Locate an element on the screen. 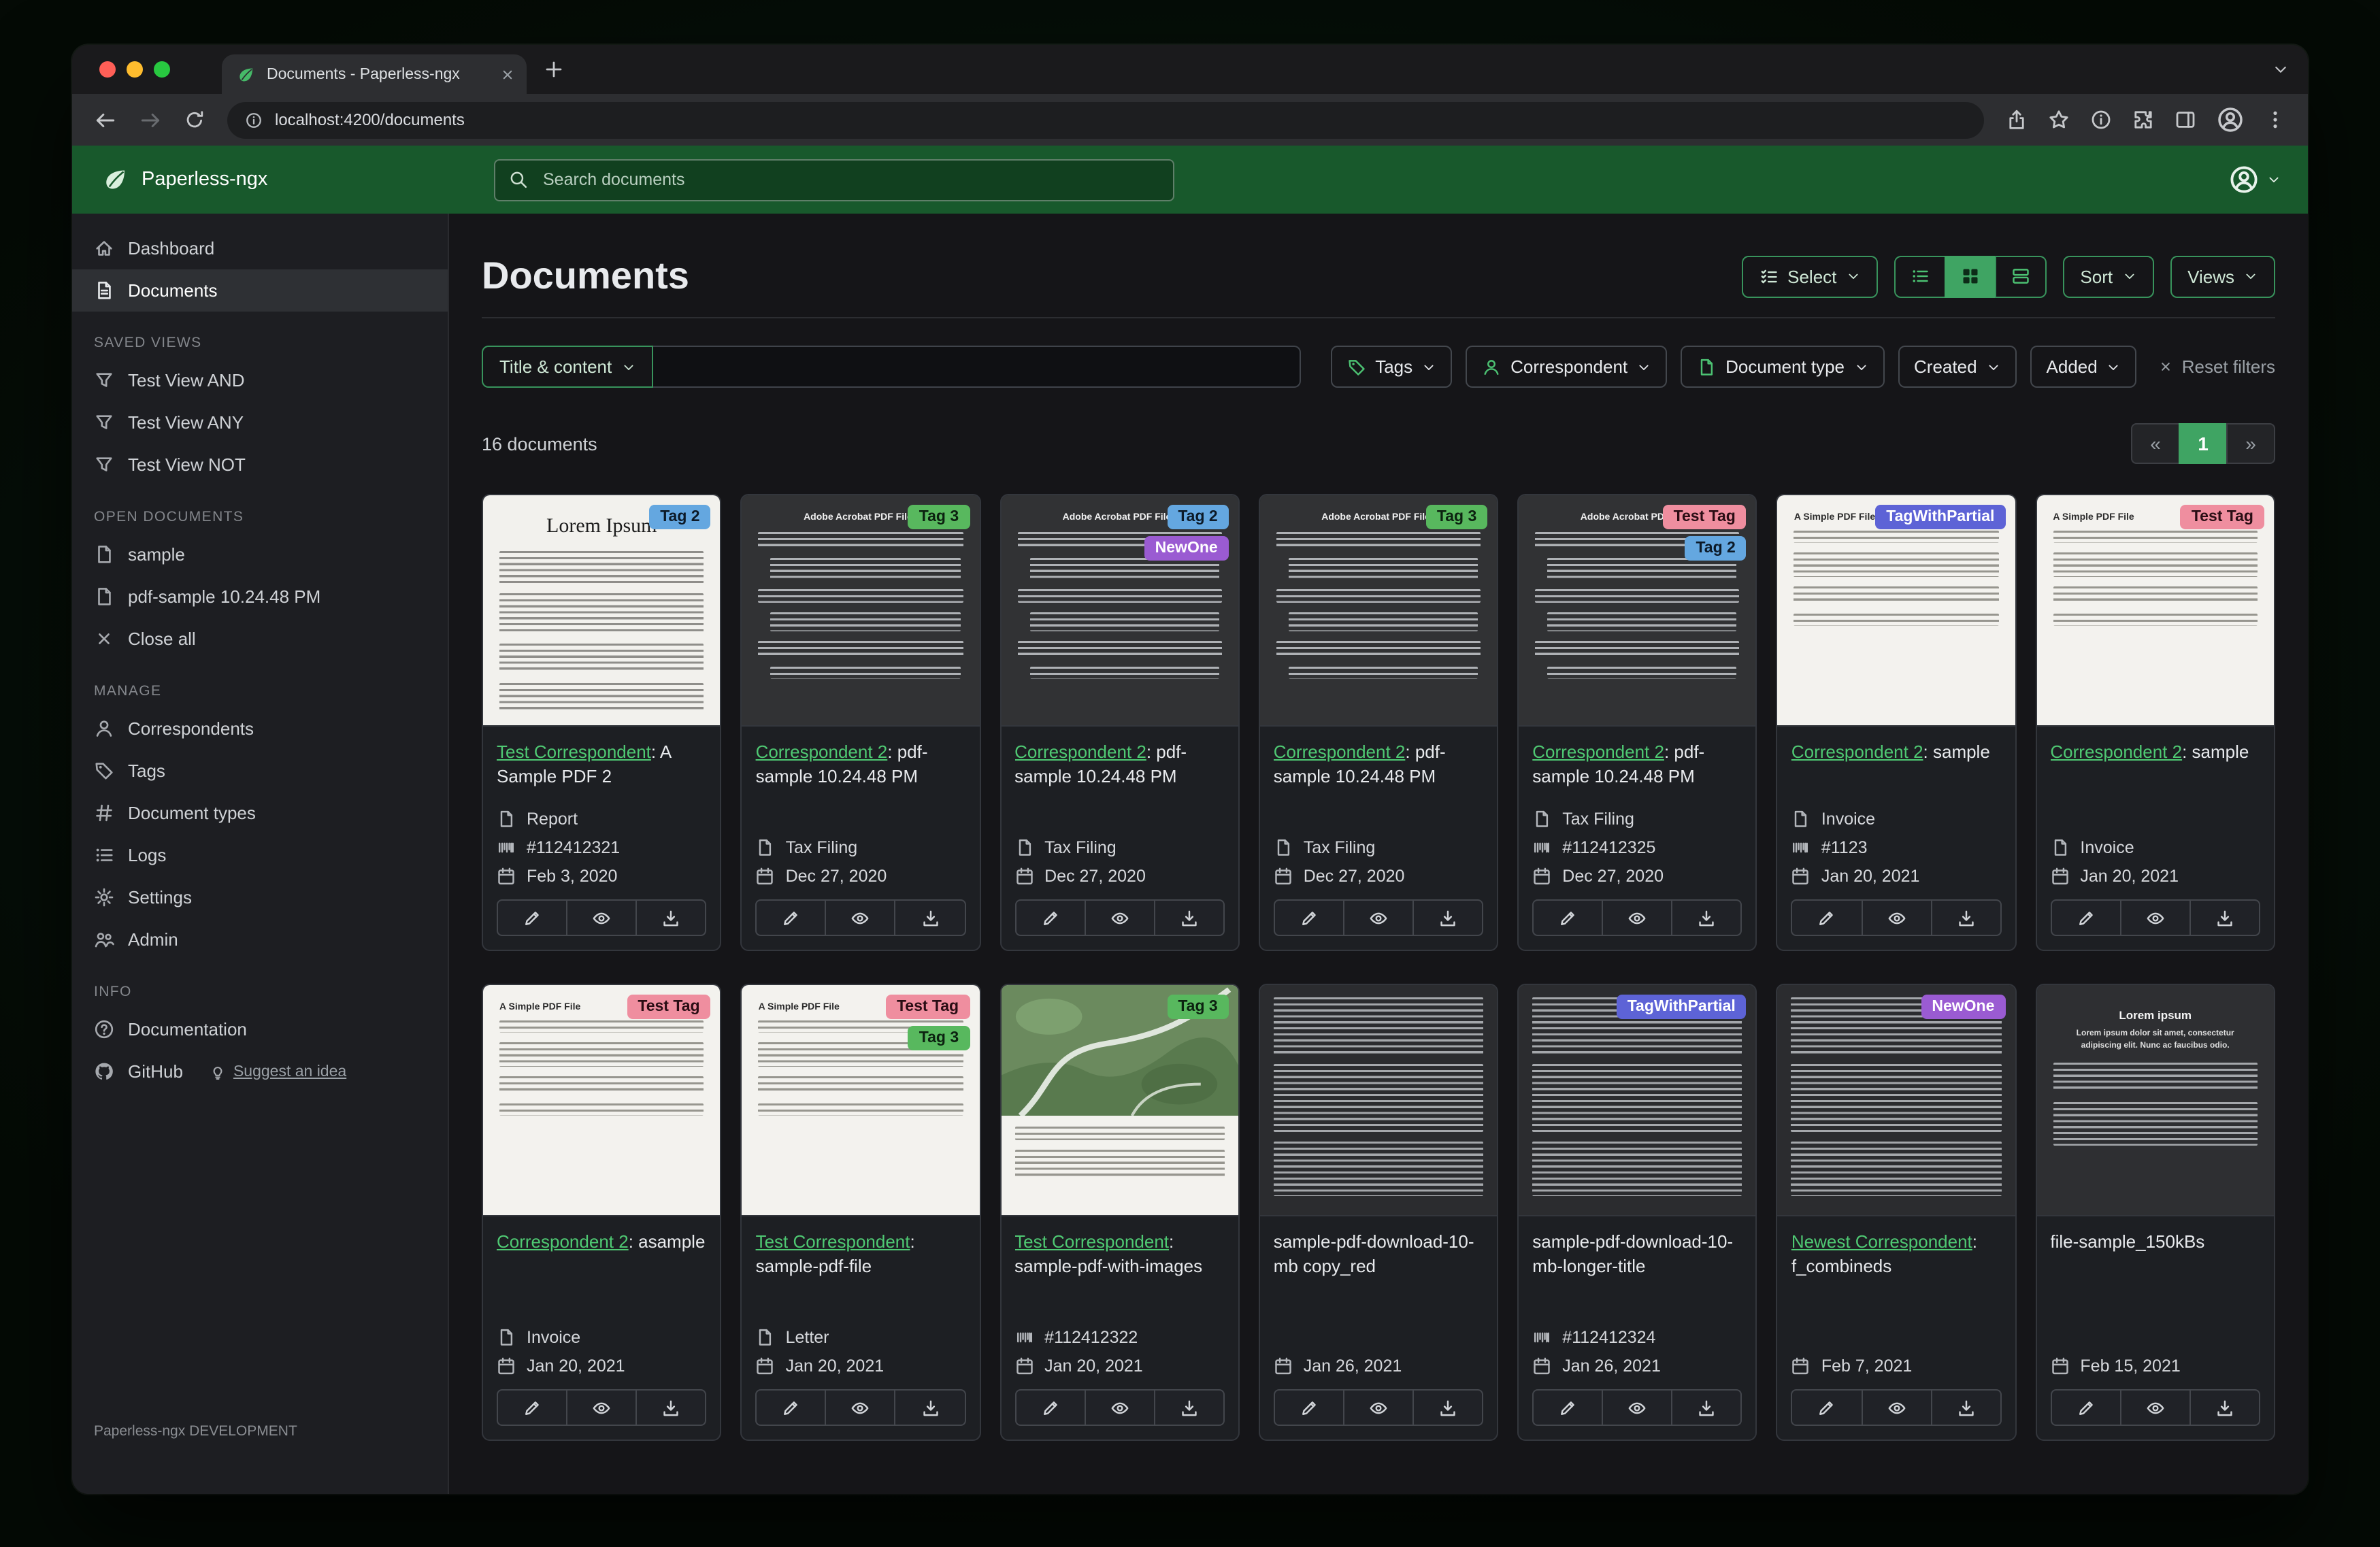 This screenshot has width=2380, height=1547. view-details-button is located at coordinates (2020, 276).